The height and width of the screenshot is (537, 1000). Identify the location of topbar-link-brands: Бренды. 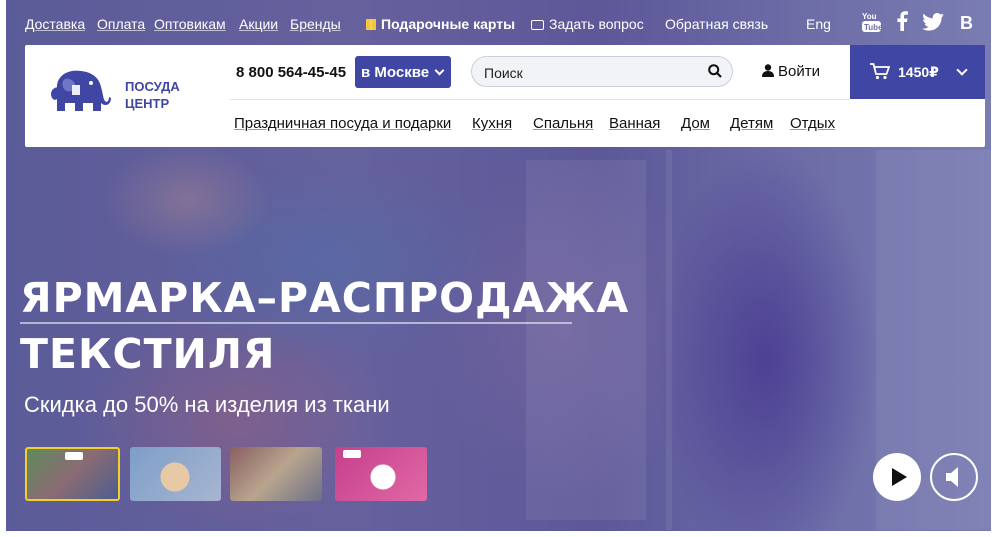
(315, 24).